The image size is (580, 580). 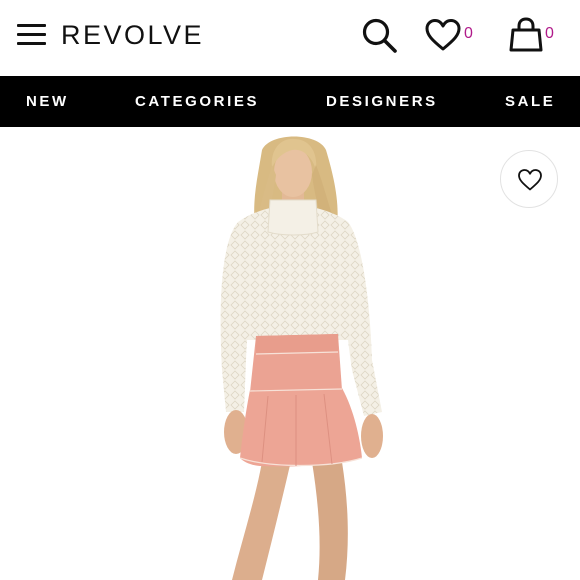 I want to click on add-to-wishlist-button, so click(x=529, y=179).